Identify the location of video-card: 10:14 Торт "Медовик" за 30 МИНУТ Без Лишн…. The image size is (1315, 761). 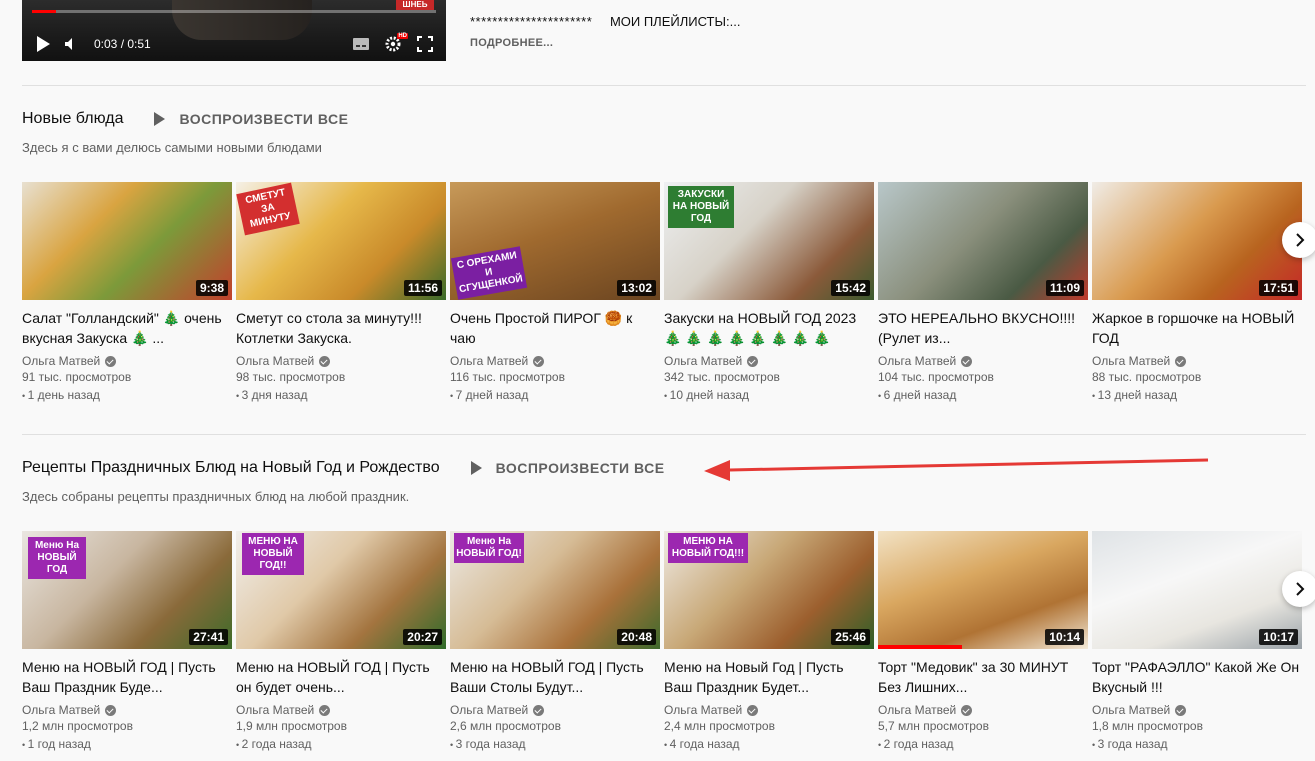
(983, 642).